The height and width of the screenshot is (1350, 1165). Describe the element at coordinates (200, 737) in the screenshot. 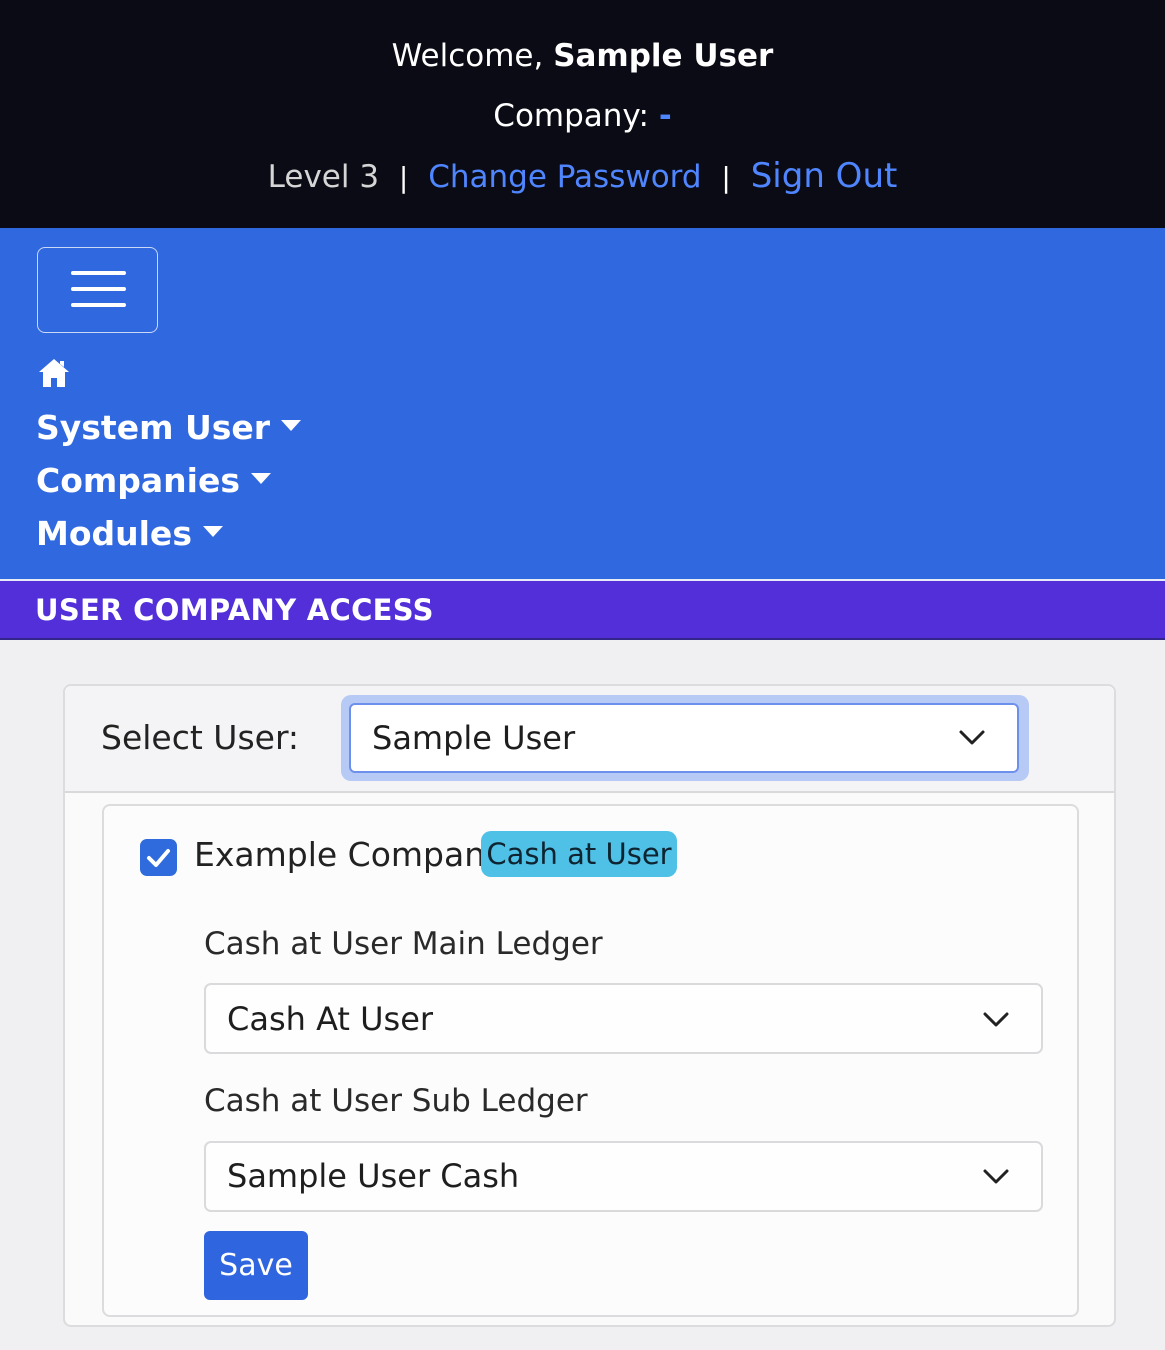

I see `select-user-label: Select User:` at that location.